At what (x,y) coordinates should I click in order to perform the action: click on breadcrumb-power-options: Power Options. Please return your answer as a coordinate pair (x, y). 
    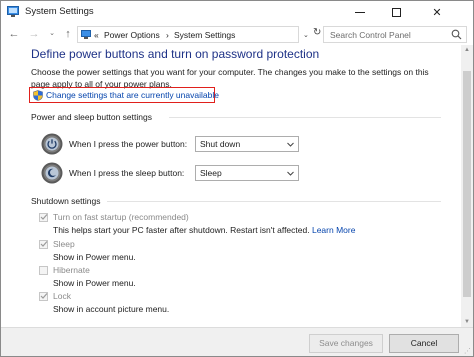
    Looking at the image, I should click on (132, 35).